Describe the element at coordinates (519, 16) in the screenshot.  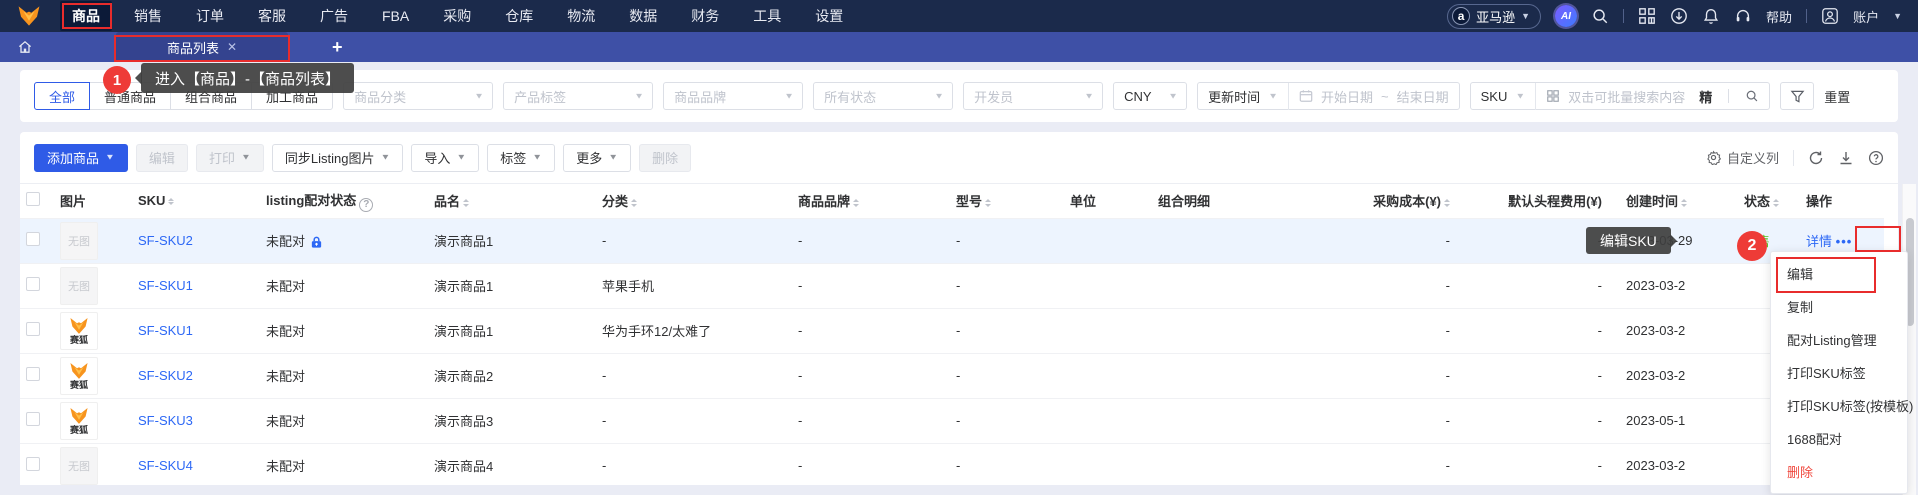
I see `nav-item-warehouse: 仓库` at that location.